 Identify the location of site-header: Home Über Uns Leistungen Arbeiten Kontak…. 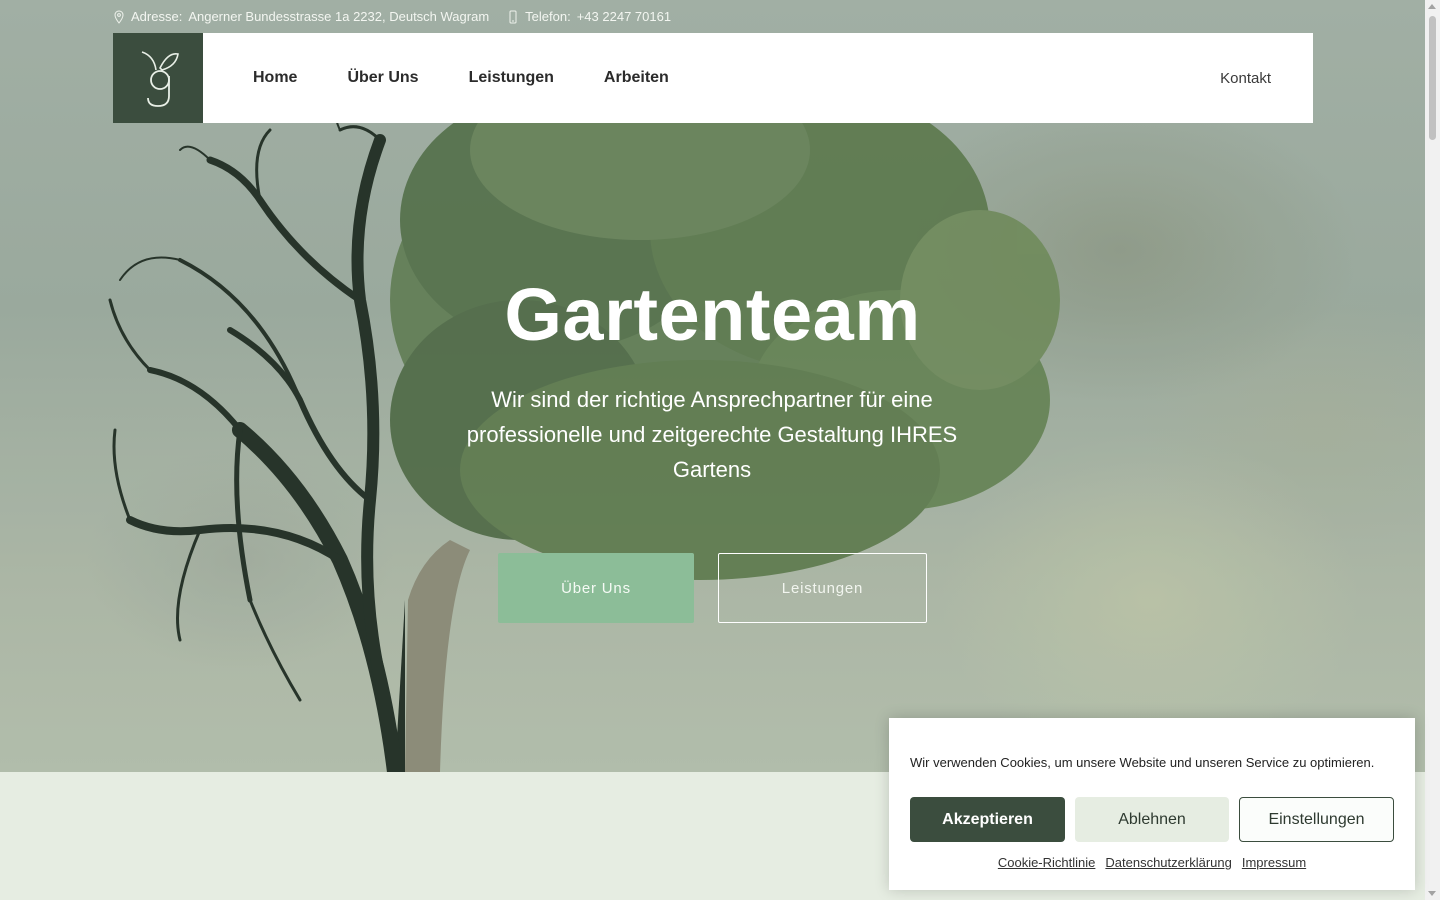
(713, 78).